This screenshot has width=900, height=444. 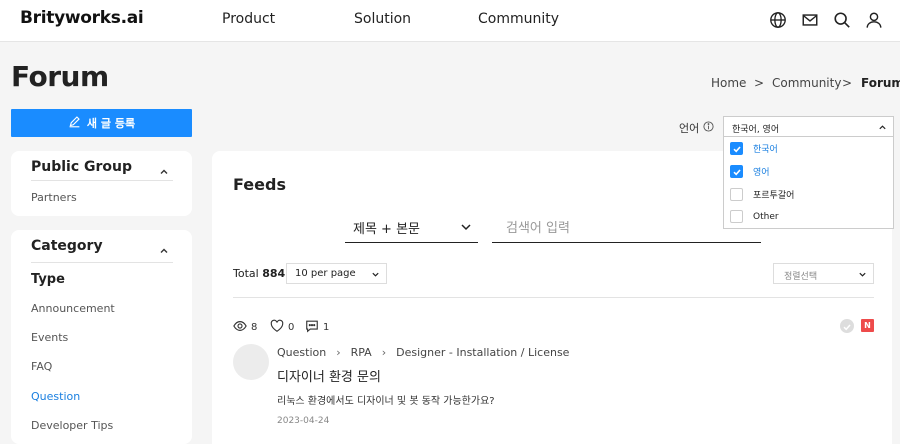 I want to click on feeds-title: Feeds, so click(x=259, y=184).